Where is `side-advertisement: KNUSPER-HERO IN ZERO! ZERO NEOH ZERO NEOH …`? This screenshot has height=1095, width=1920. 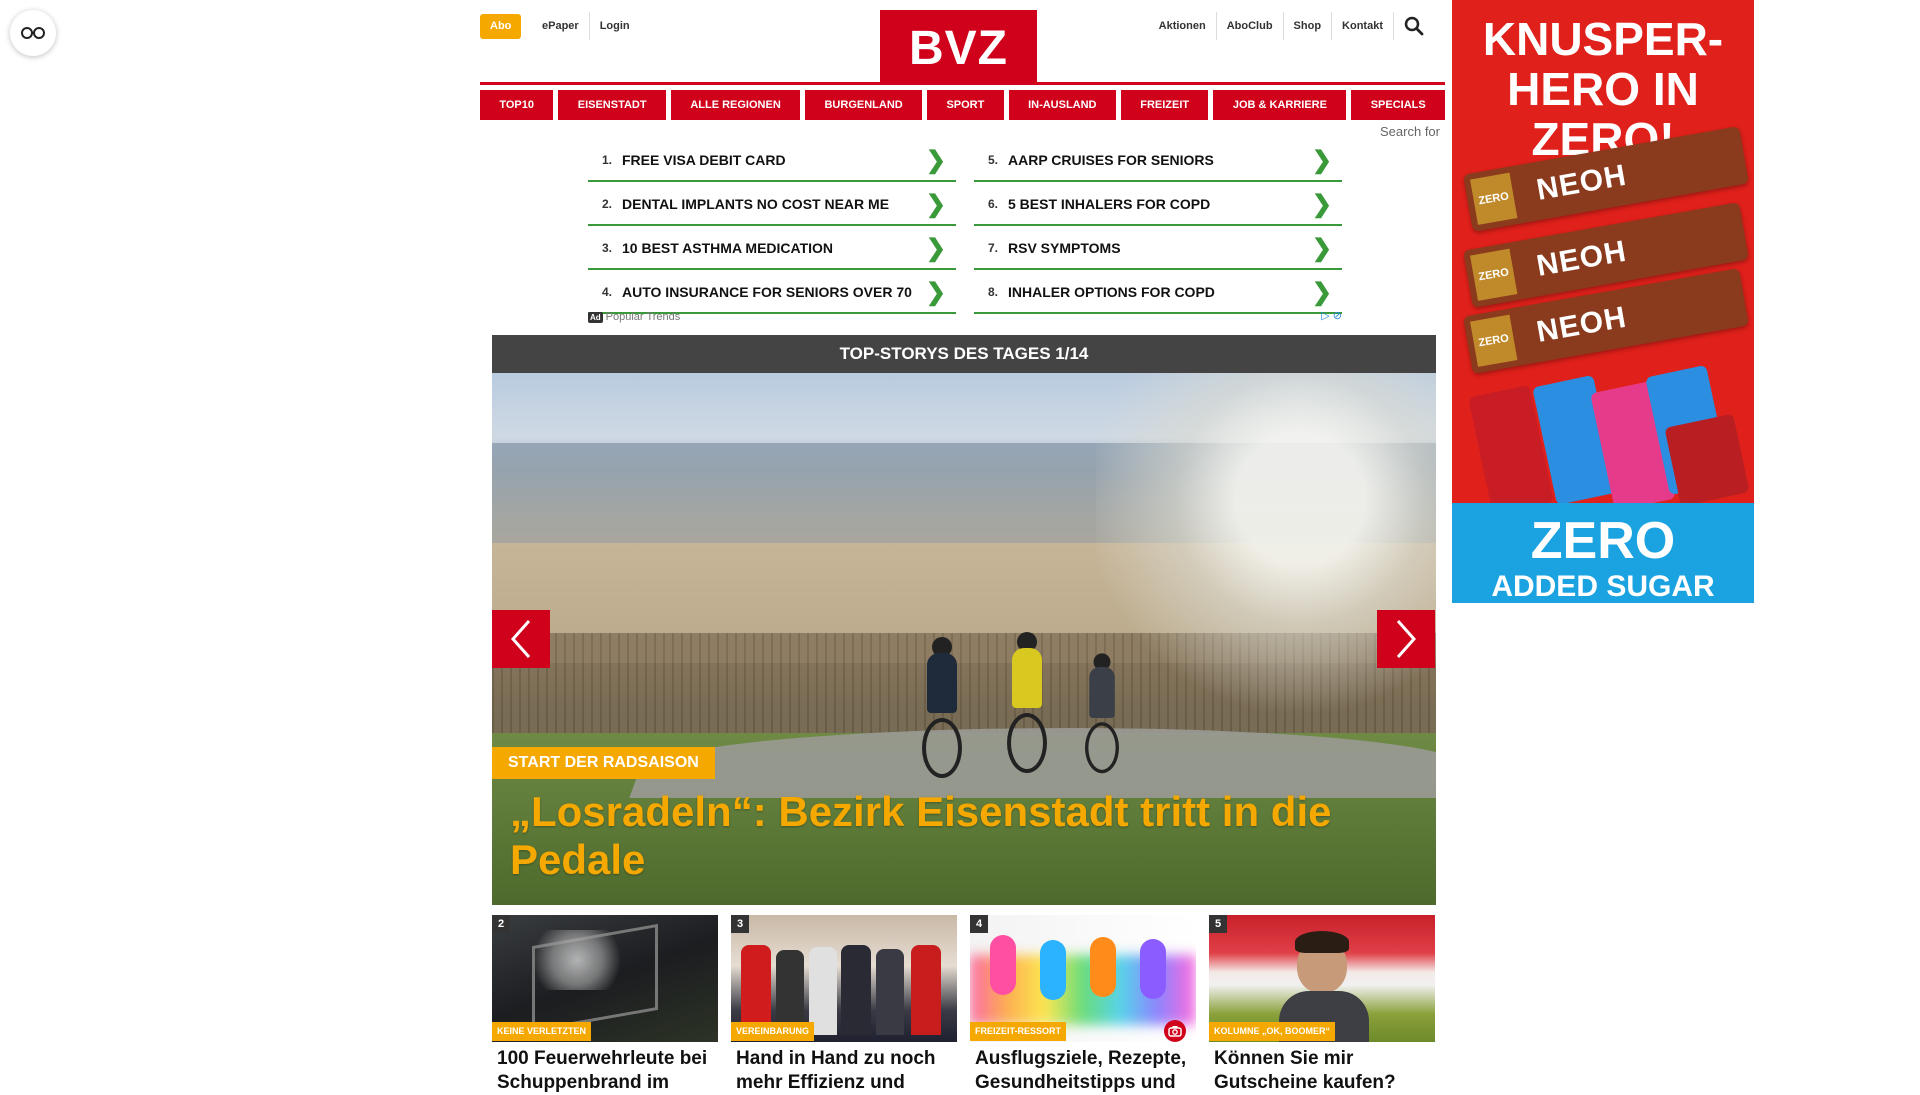
side-advertisement: KNUSPER-HERO IN ZERO! ZERO NEOH ZERO NEOH … is located at coordinates (1603, 301).